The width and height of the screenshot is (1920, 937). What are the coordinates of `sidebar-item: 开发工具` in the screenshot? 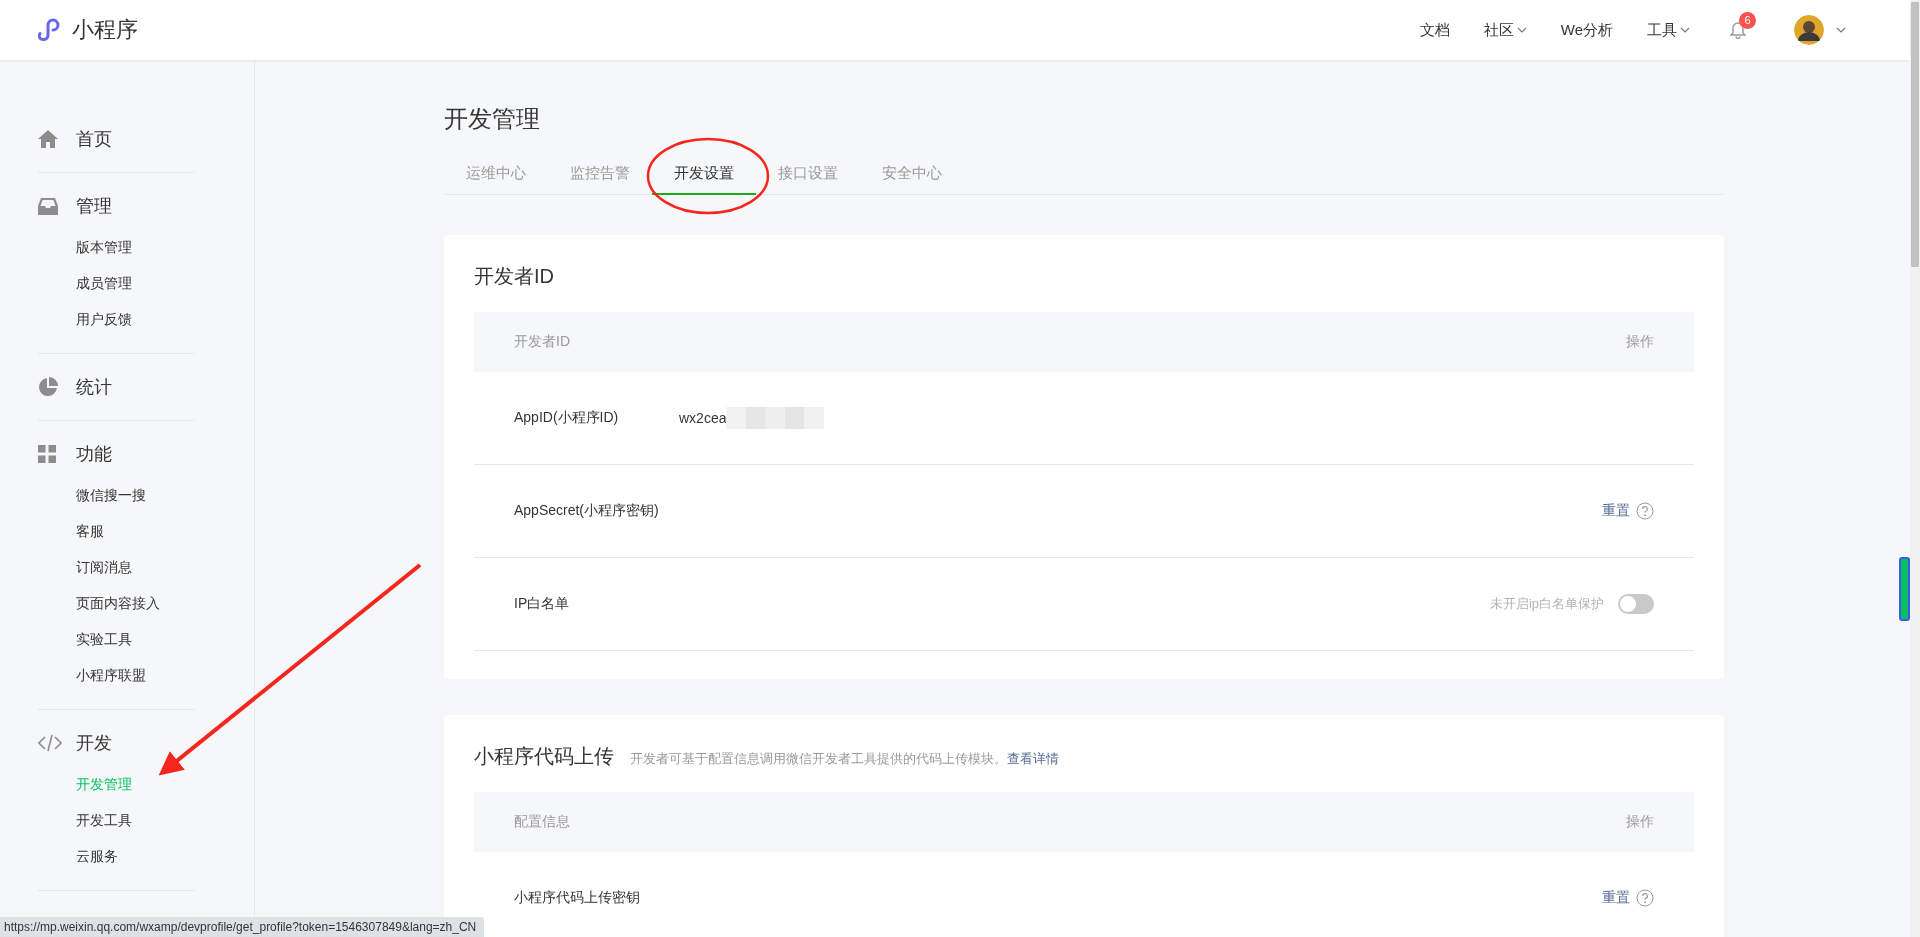 It's located at (135, 820).